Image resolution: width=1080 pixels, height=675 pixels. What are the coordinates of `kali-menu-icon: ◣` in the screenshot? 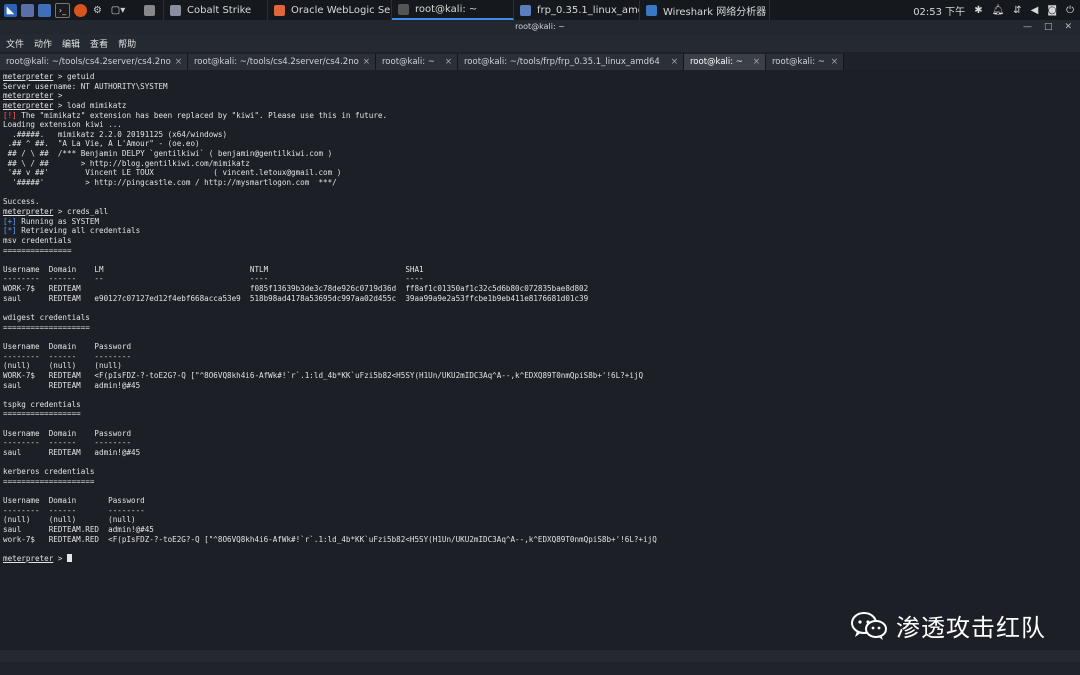 It's located at (10, 10).